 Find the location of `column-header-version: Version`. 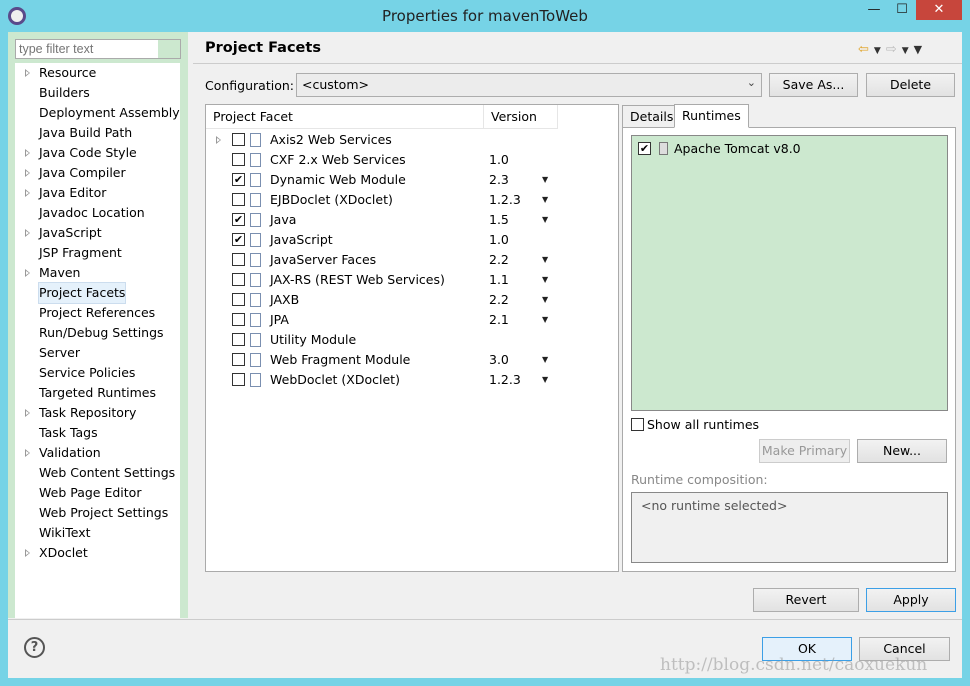

column-header-version: Version is located at coordinates (521, 117).